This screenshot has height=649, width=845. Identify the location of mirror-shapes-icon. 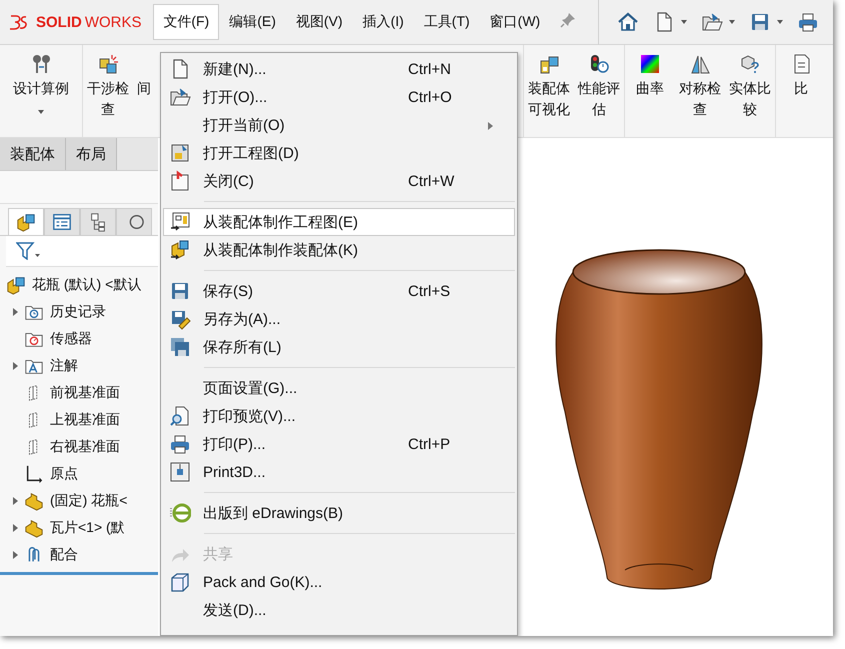
(700, 64).